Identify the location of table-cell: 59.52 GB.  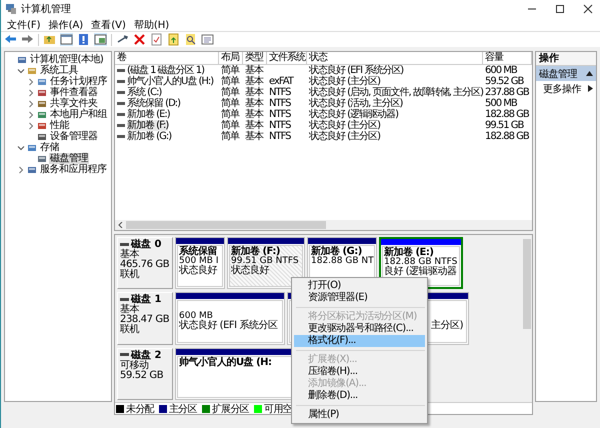
(504, 81).